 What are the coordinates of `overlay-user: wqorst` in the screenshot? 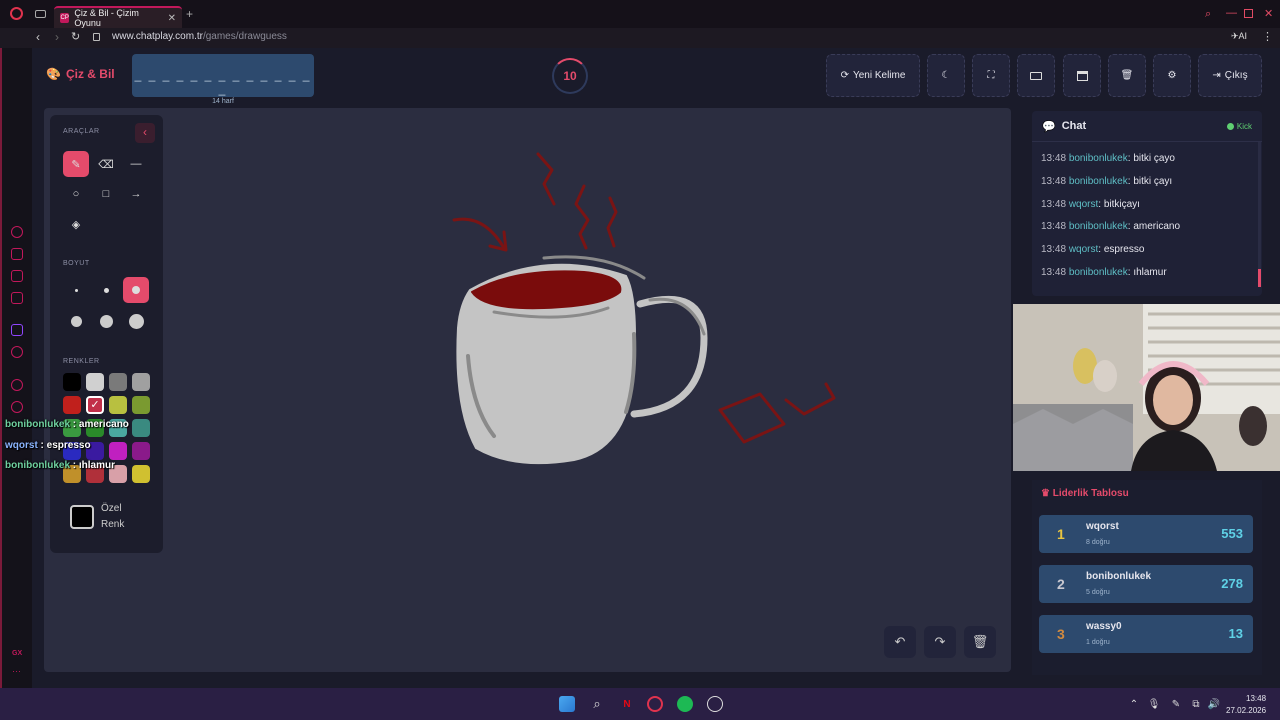 It's located at (21, 445).